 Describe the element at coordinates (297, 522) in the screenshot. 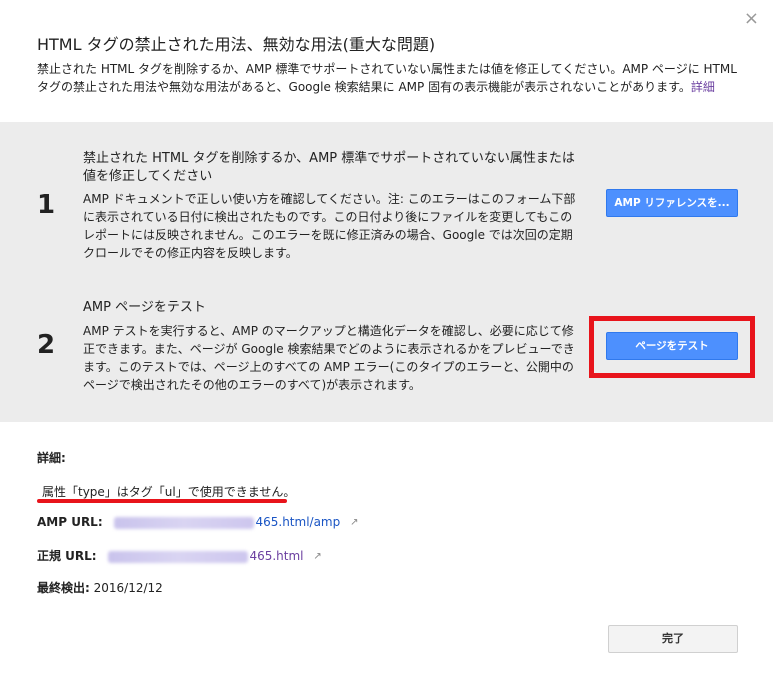

I see `amp-url-link: 465.html/amp` at that location.